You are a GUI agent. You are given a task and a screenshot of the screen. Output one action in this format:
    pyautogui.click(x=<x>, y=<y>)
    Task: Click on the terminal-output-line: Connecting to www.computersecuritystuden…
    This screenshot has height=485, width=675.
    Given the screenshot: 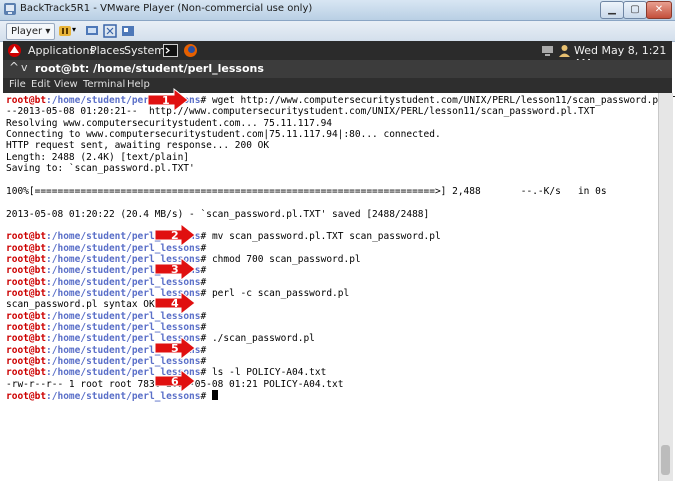 What is the action you would take?
    pyautogui.click(x=223, y=135)
    